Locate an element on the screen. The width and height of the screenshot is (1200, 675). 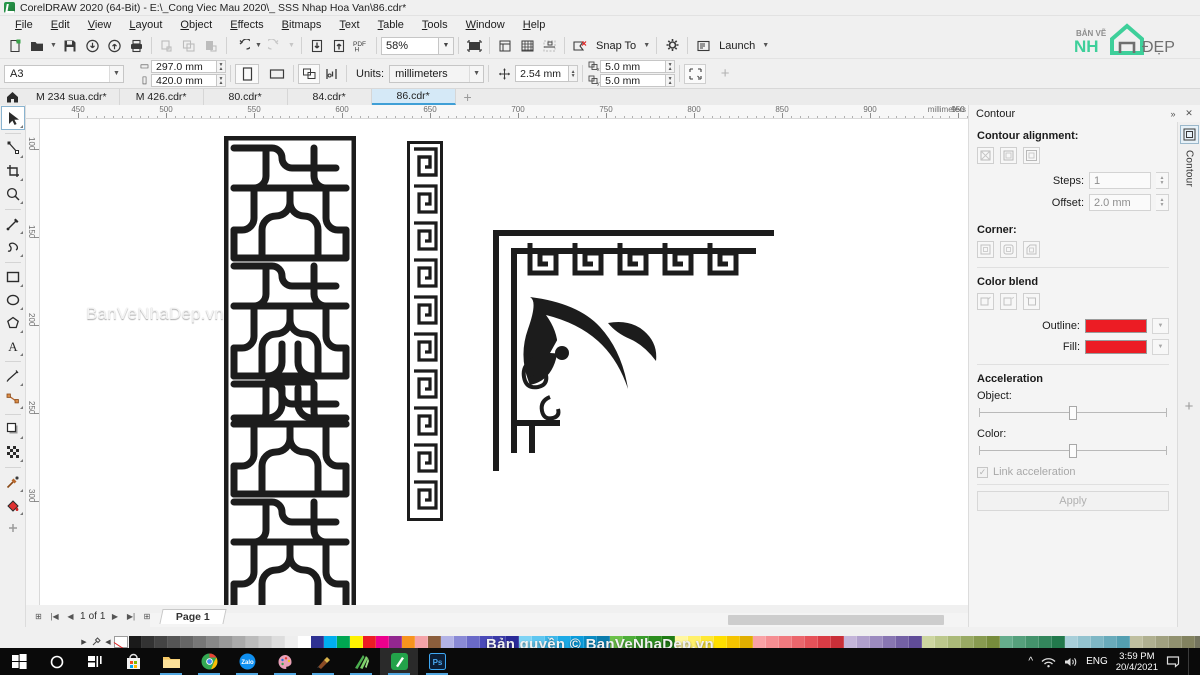
fill-color-swatch is located at coordinates (1116, 347).